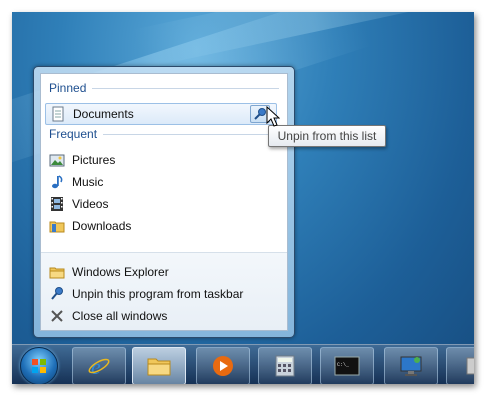  What do you see at coordinates (94, 160) in the screenshot?
I see `frequent-item-label: Pictures` at bounding box center [94, 160].